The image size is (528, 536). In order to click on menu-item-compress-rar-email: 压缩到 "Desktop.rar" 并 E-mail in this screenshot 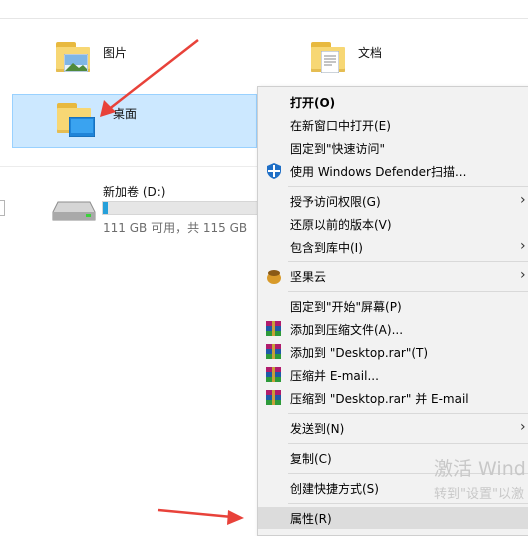, I will do `click(393, 398)`.